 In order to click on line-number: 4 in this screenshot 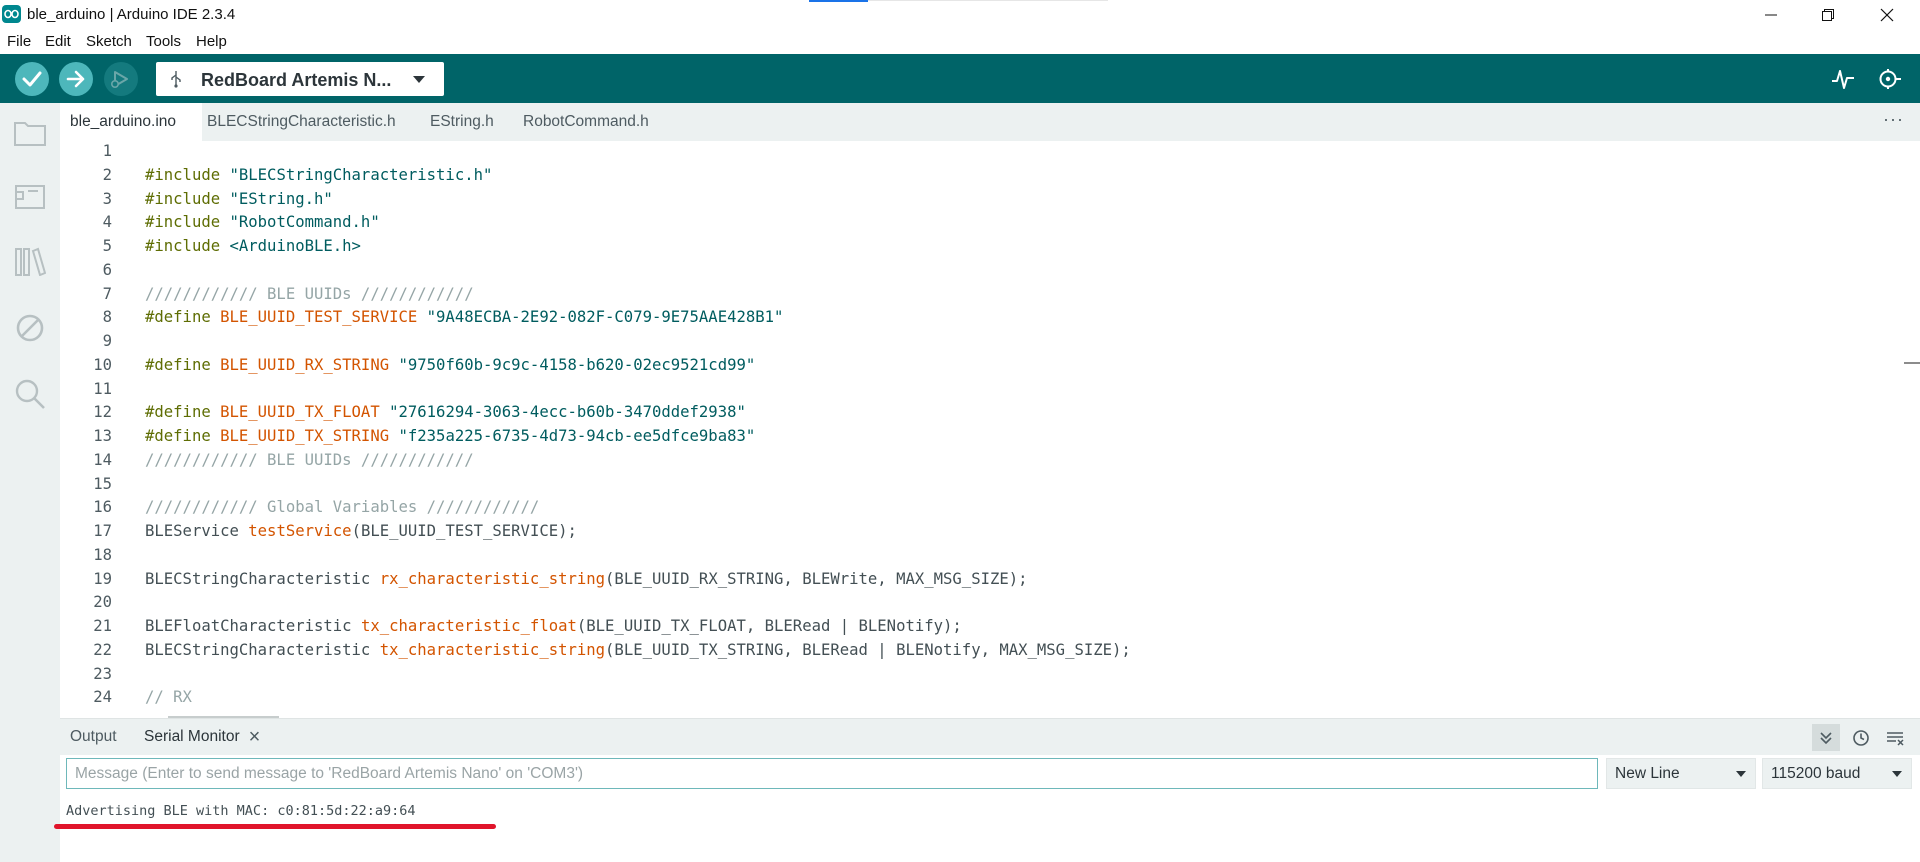, I will do `click(107, 222)`.